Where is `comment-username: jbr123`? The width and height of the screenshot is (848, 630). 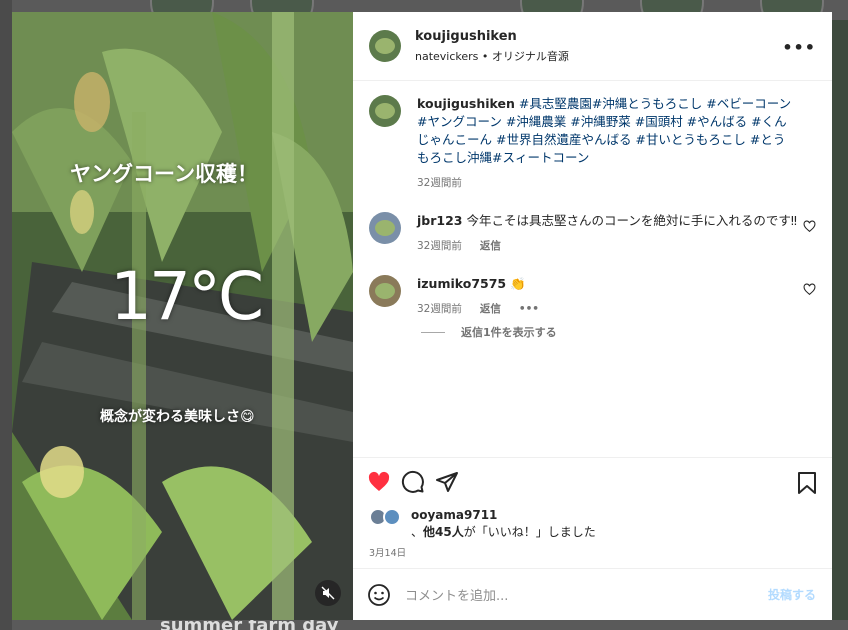
comment-username: jbr123 is located at coordinates (440, 220).